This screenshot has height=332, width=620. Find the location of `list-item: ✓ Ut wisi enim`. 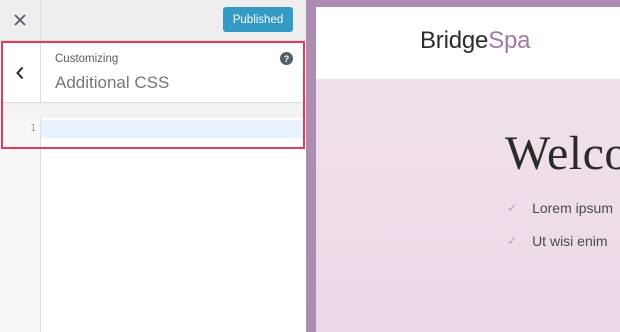

list-item: ✓ Ut wisi enim is located at coordinates (557, 241).